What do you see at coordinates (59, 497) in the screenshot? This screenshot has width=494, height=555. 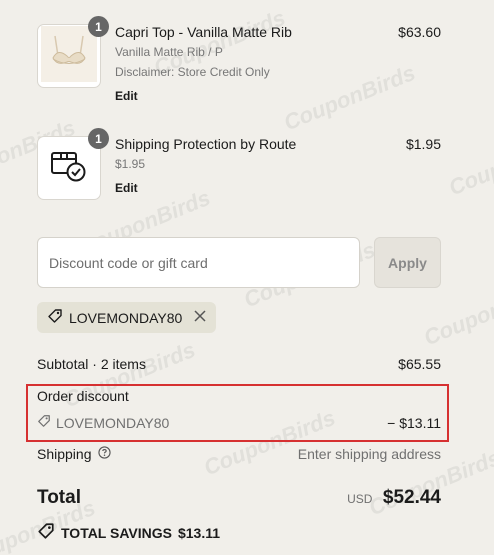 I see `total-label: Total` at bounding box center [59, 497].